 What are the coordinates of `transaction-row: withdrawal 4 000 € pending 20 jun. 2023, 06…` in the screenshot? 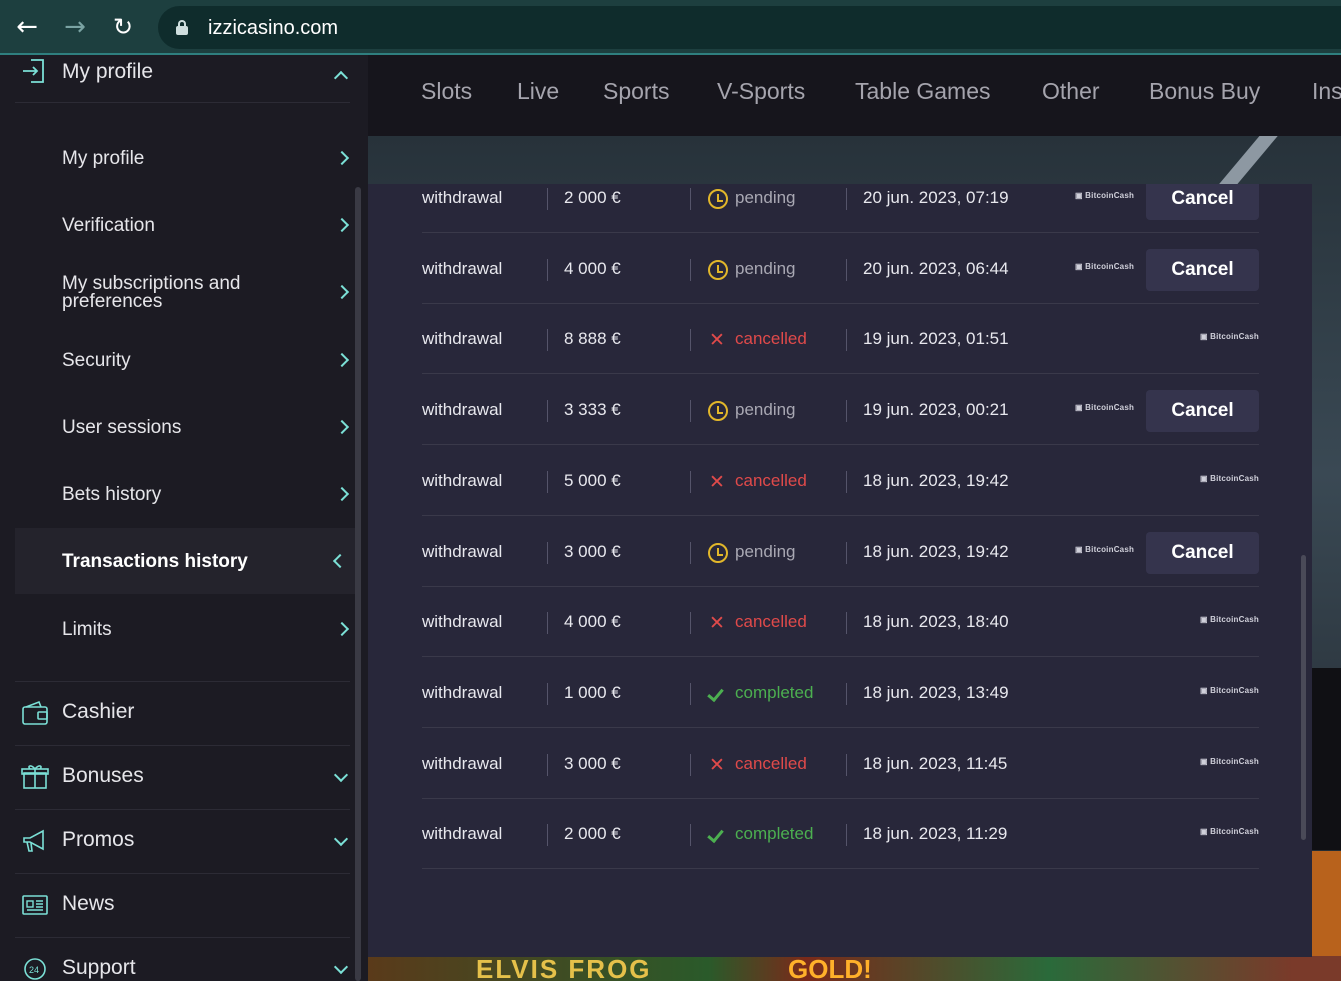 It's located at (840, 269).